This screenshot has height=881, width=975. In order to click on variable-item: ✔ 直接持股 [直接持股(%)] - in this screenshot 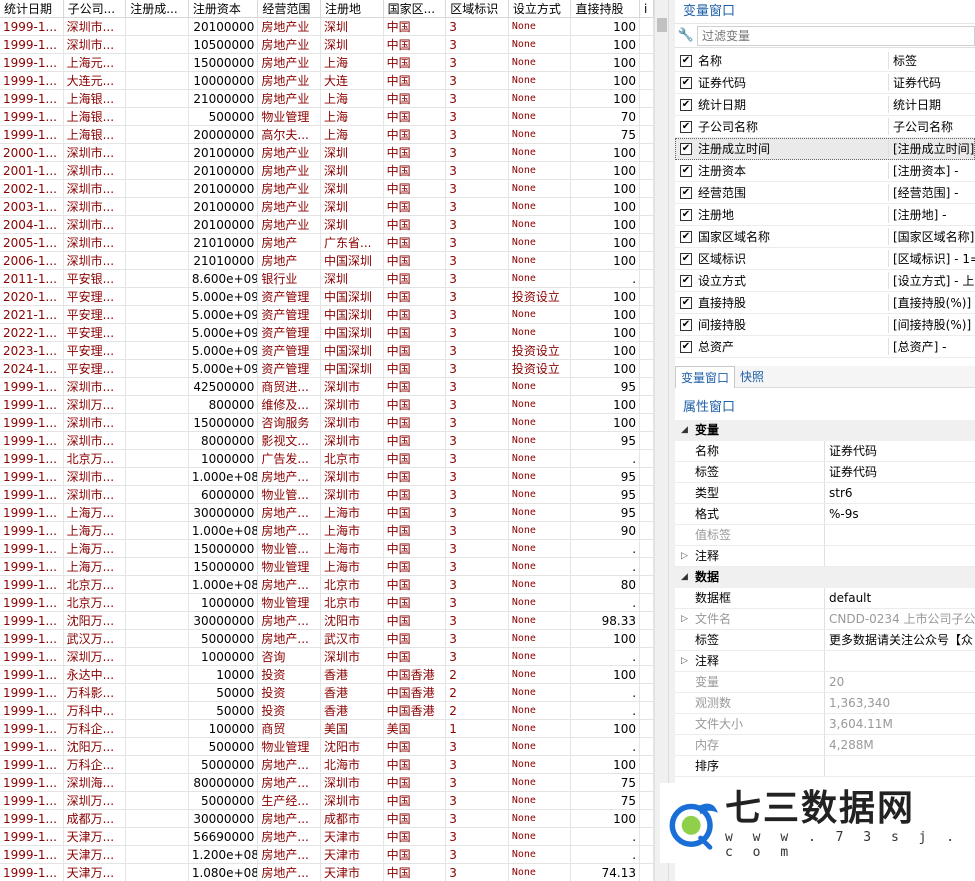, I will do `click(825, 303)`.